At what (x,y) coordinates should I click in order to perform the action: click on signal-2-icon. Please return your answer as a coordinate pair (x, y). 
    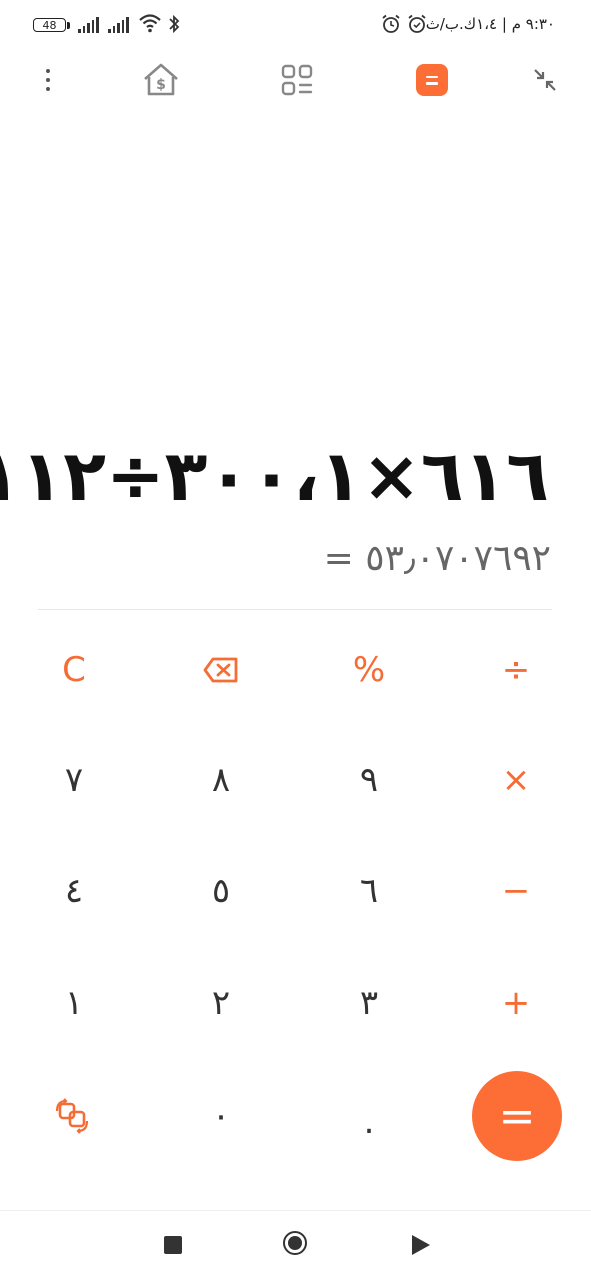
    Looking at the image, I should click on (118, 25).